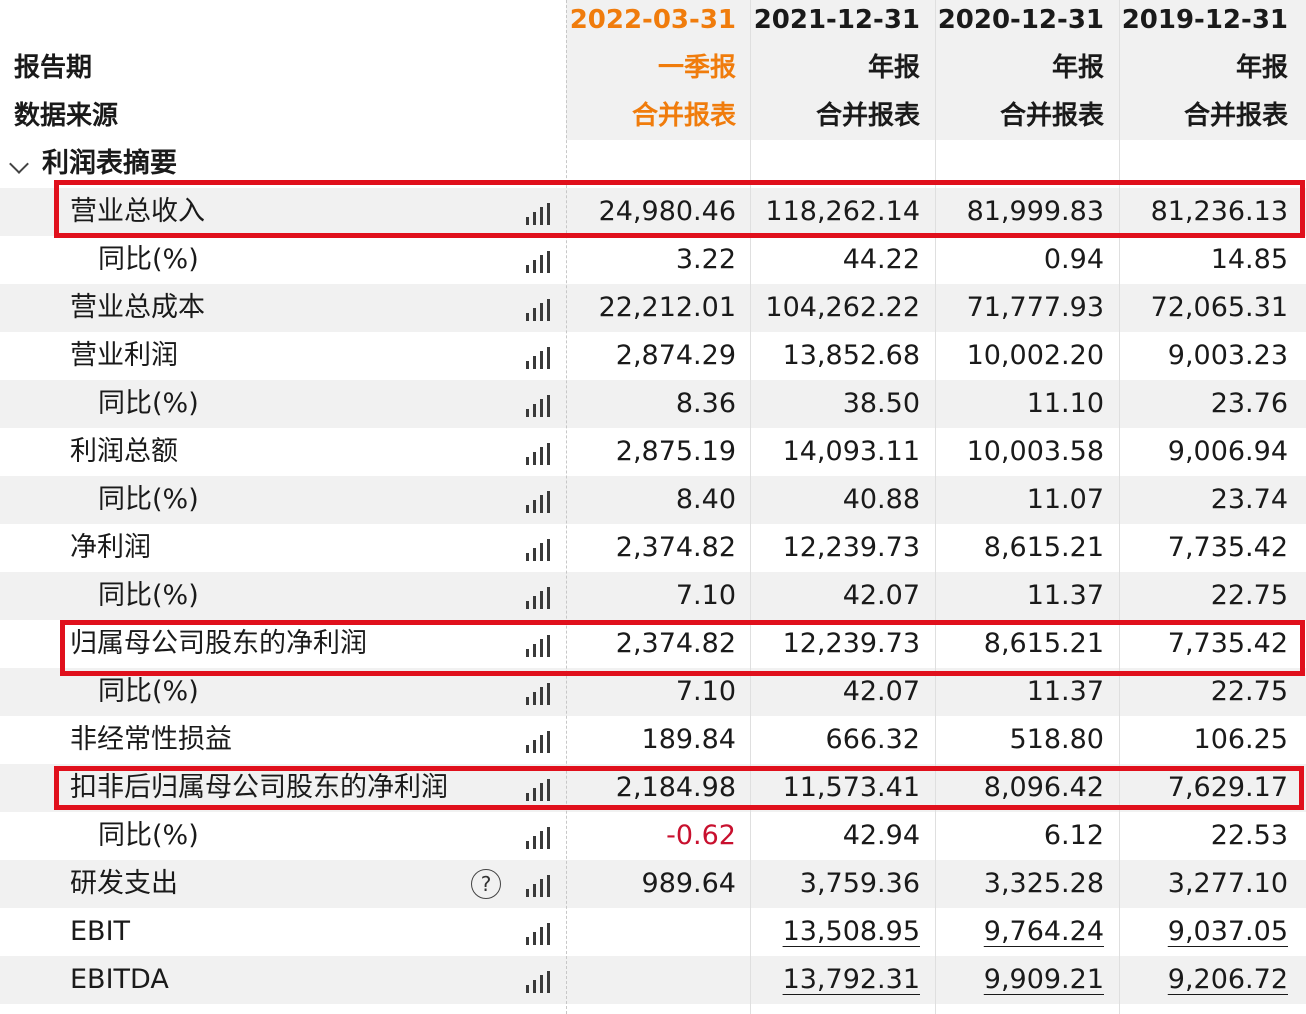  I want to click on value-cell: 14,093.11, so click(851, 451).